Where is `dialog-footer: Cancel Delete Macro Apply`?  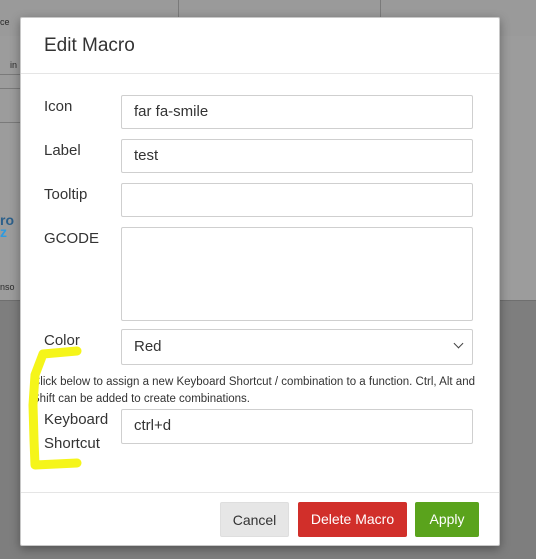
dialog-footer: Cancel Delete Macro Apply is located at coordinates (260, 519).